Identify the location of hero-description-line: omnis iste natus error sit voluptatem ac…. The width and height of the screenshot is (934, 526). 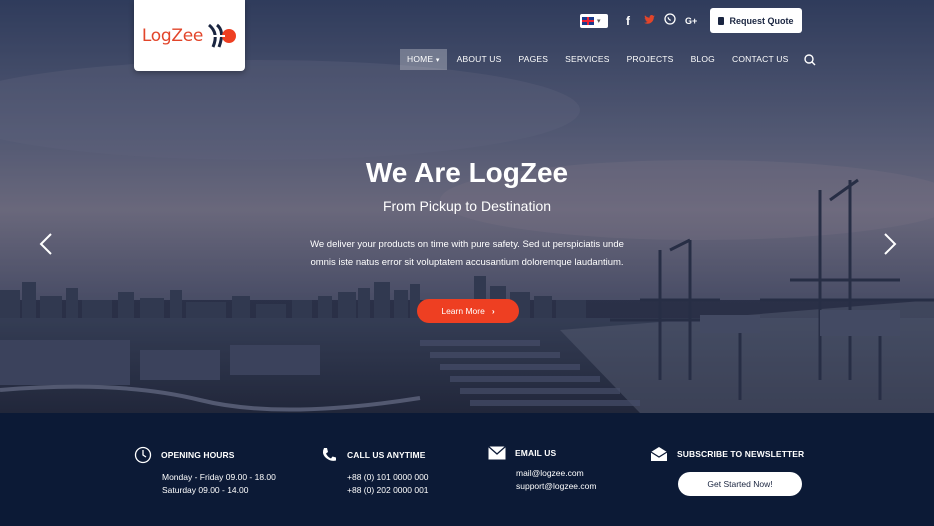
(467, 262).